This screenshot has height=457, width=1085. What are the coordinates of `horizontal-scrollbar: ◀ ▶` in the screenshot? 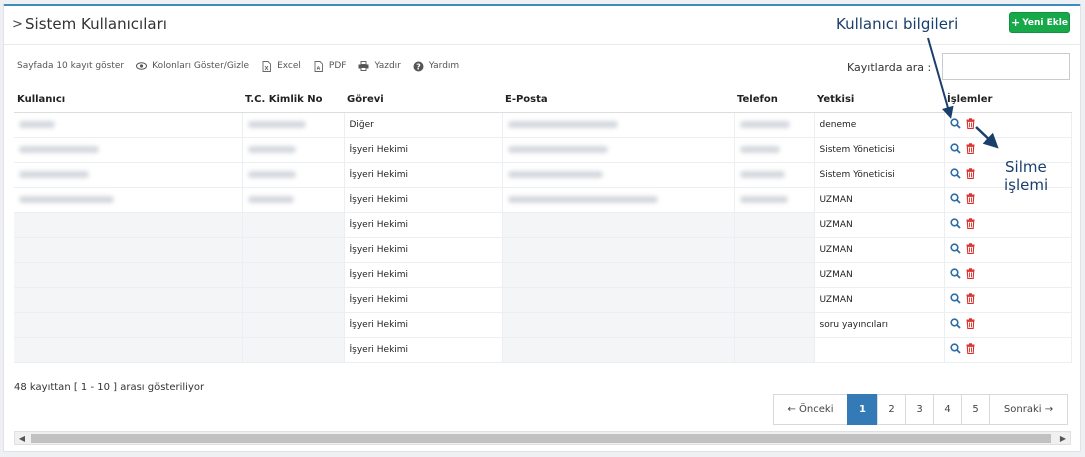 It's located at (542, 438).